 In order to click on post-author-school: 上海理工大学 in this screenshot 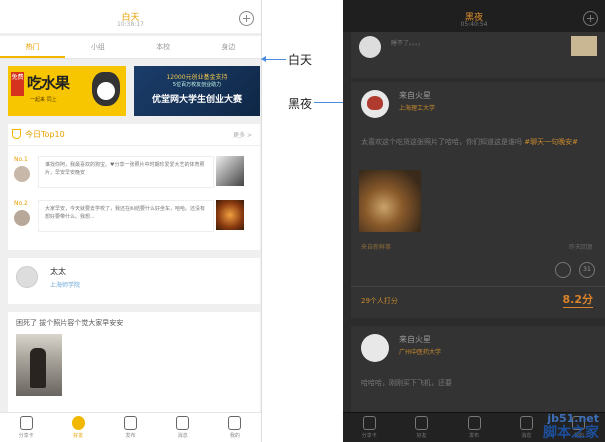, I will do `click(417, 108)`.